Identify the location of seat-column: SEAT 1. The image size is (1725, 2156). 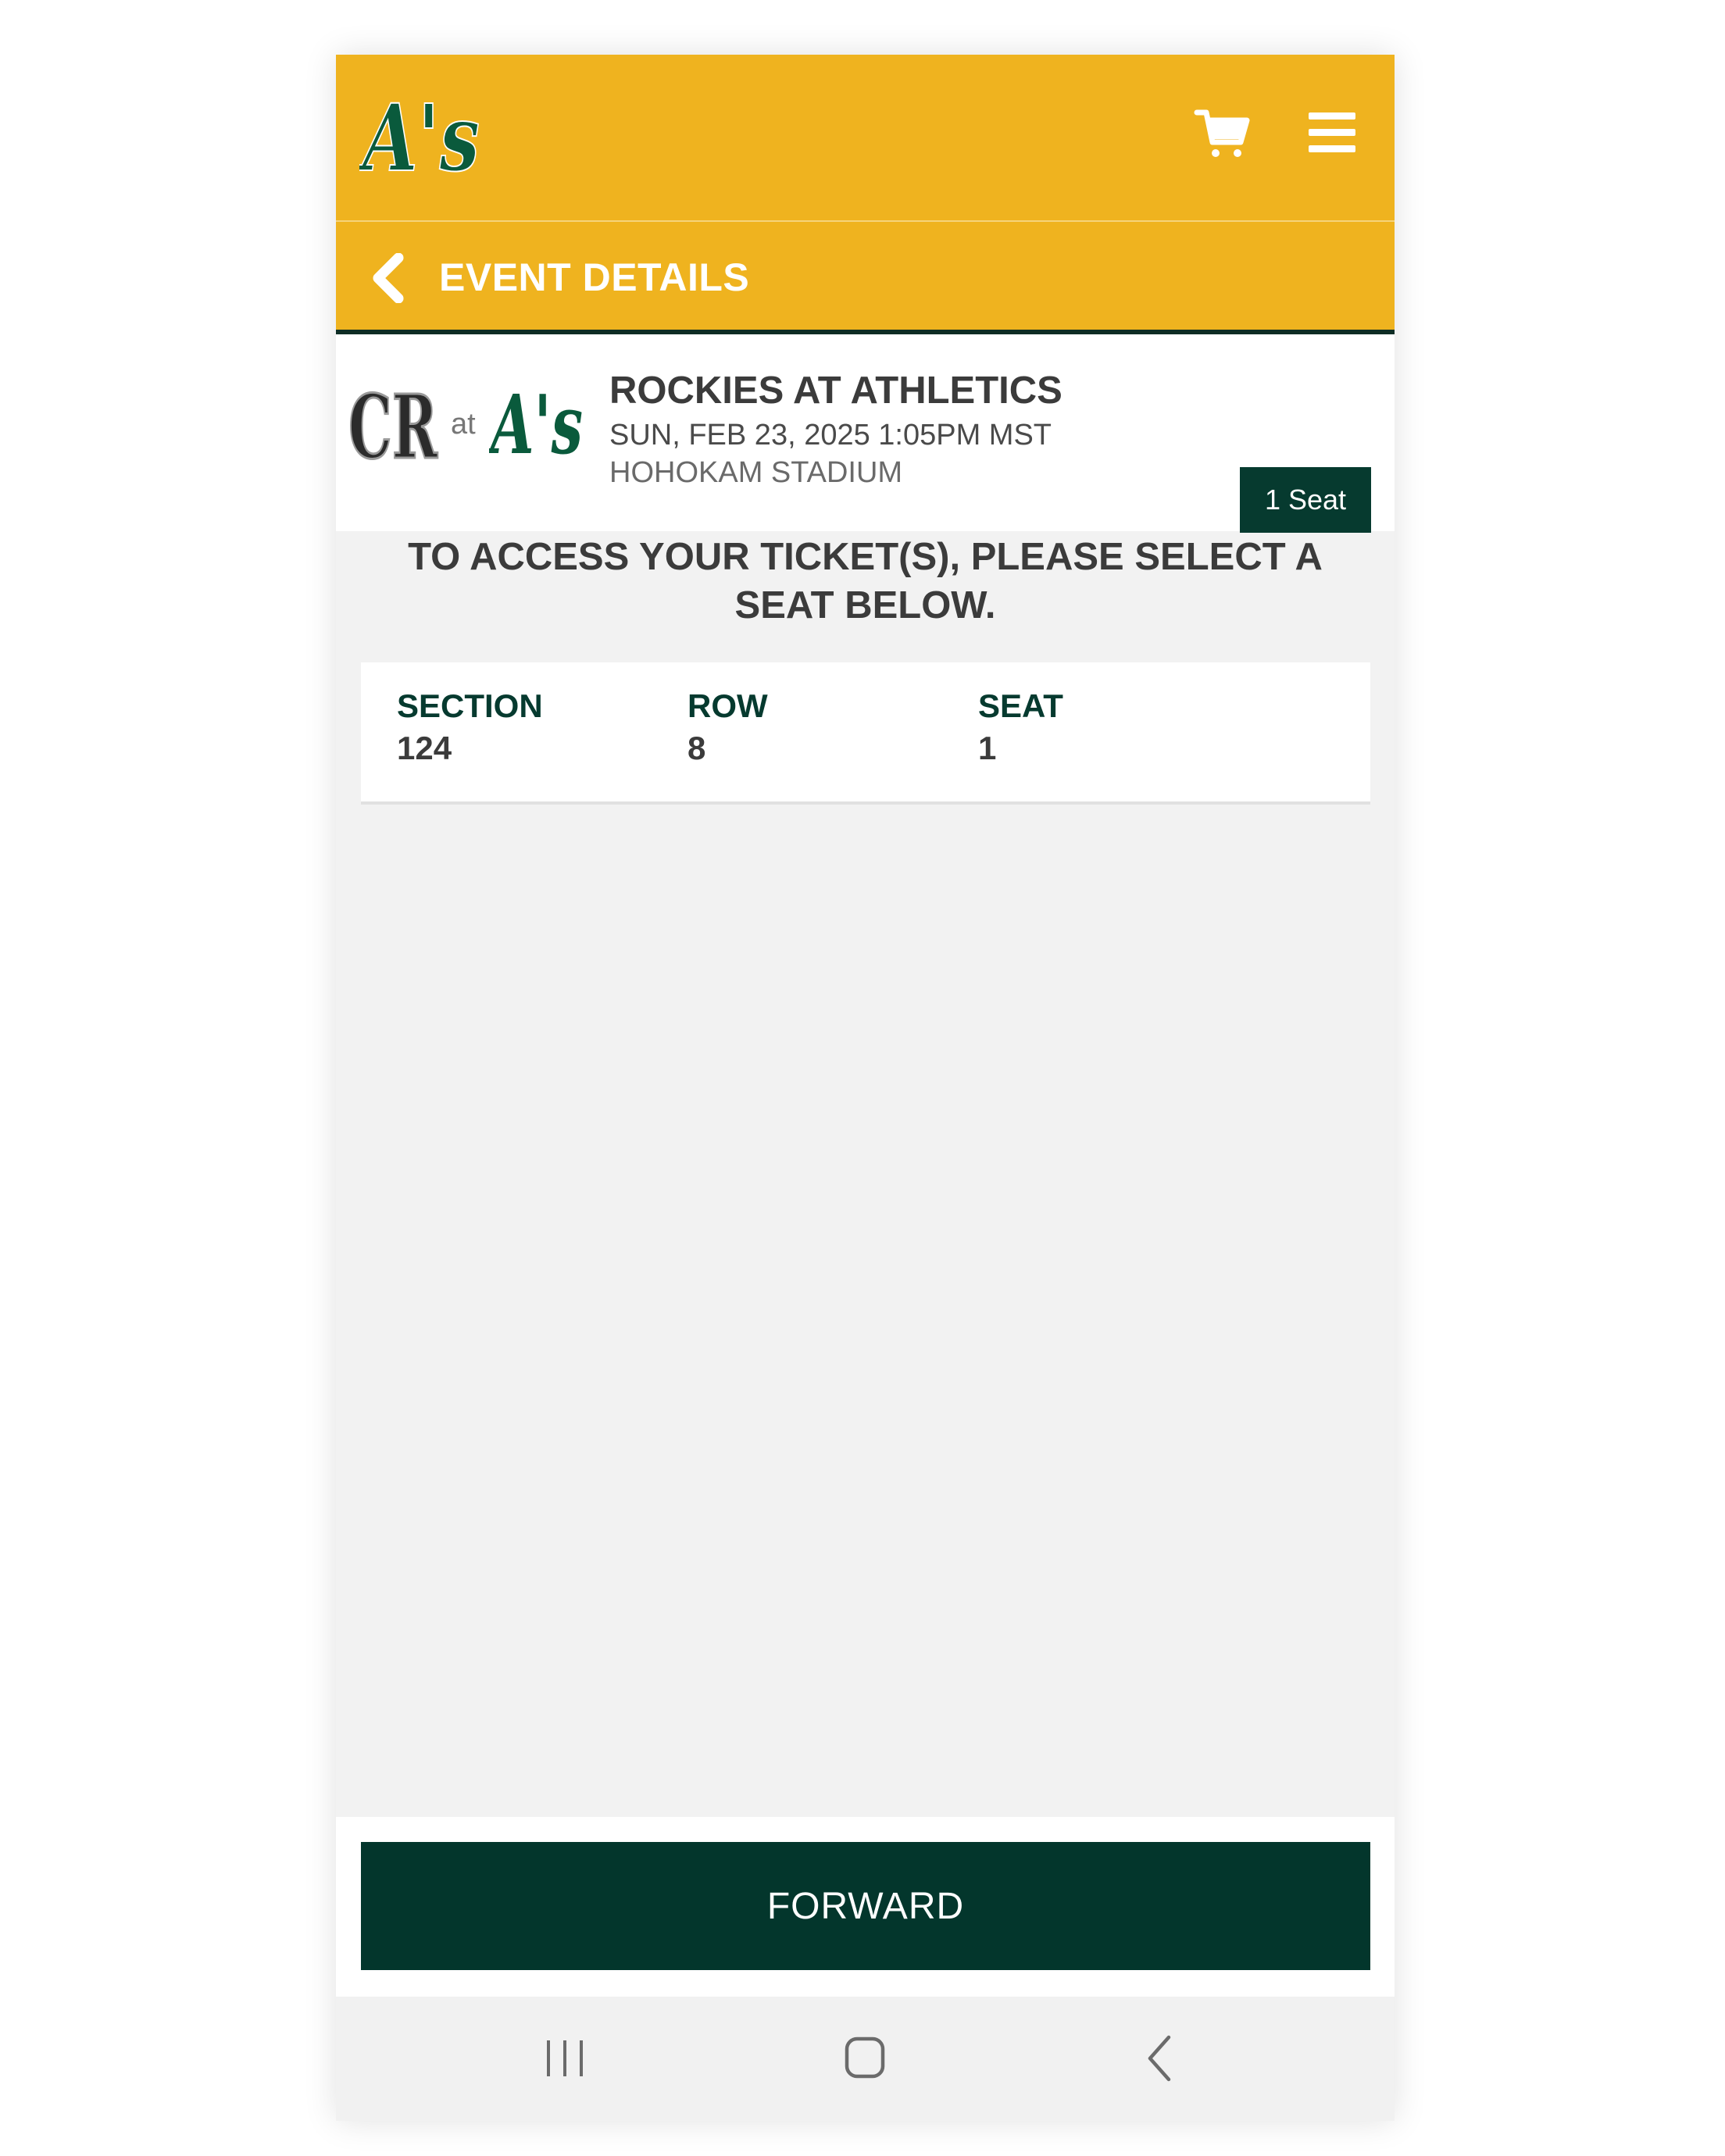
(1020, 727).